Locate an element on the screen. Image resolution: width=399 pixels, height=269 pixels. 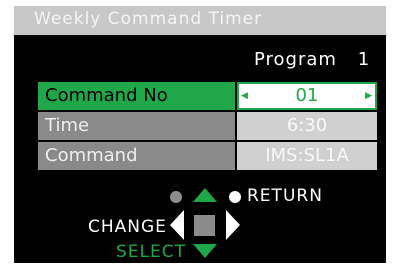
command-no-label: Command No is located at coordinates (136, 96).